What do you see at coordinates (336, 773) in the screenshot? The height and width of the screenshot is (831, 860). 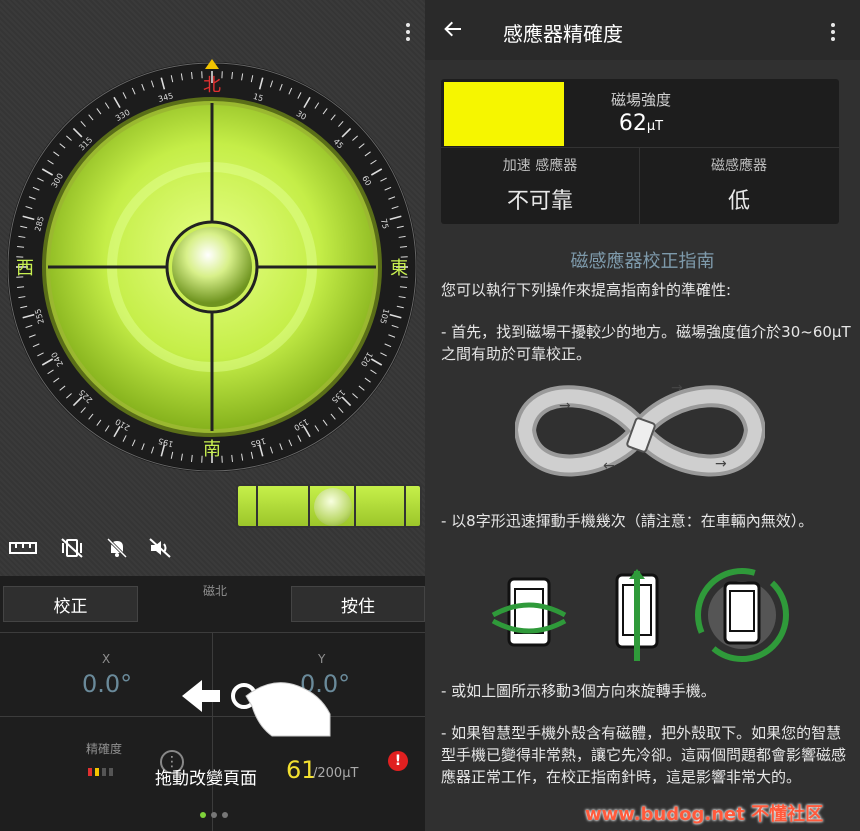 I see `field-strength-unit: /200μT` at bounding box center [336, 773].